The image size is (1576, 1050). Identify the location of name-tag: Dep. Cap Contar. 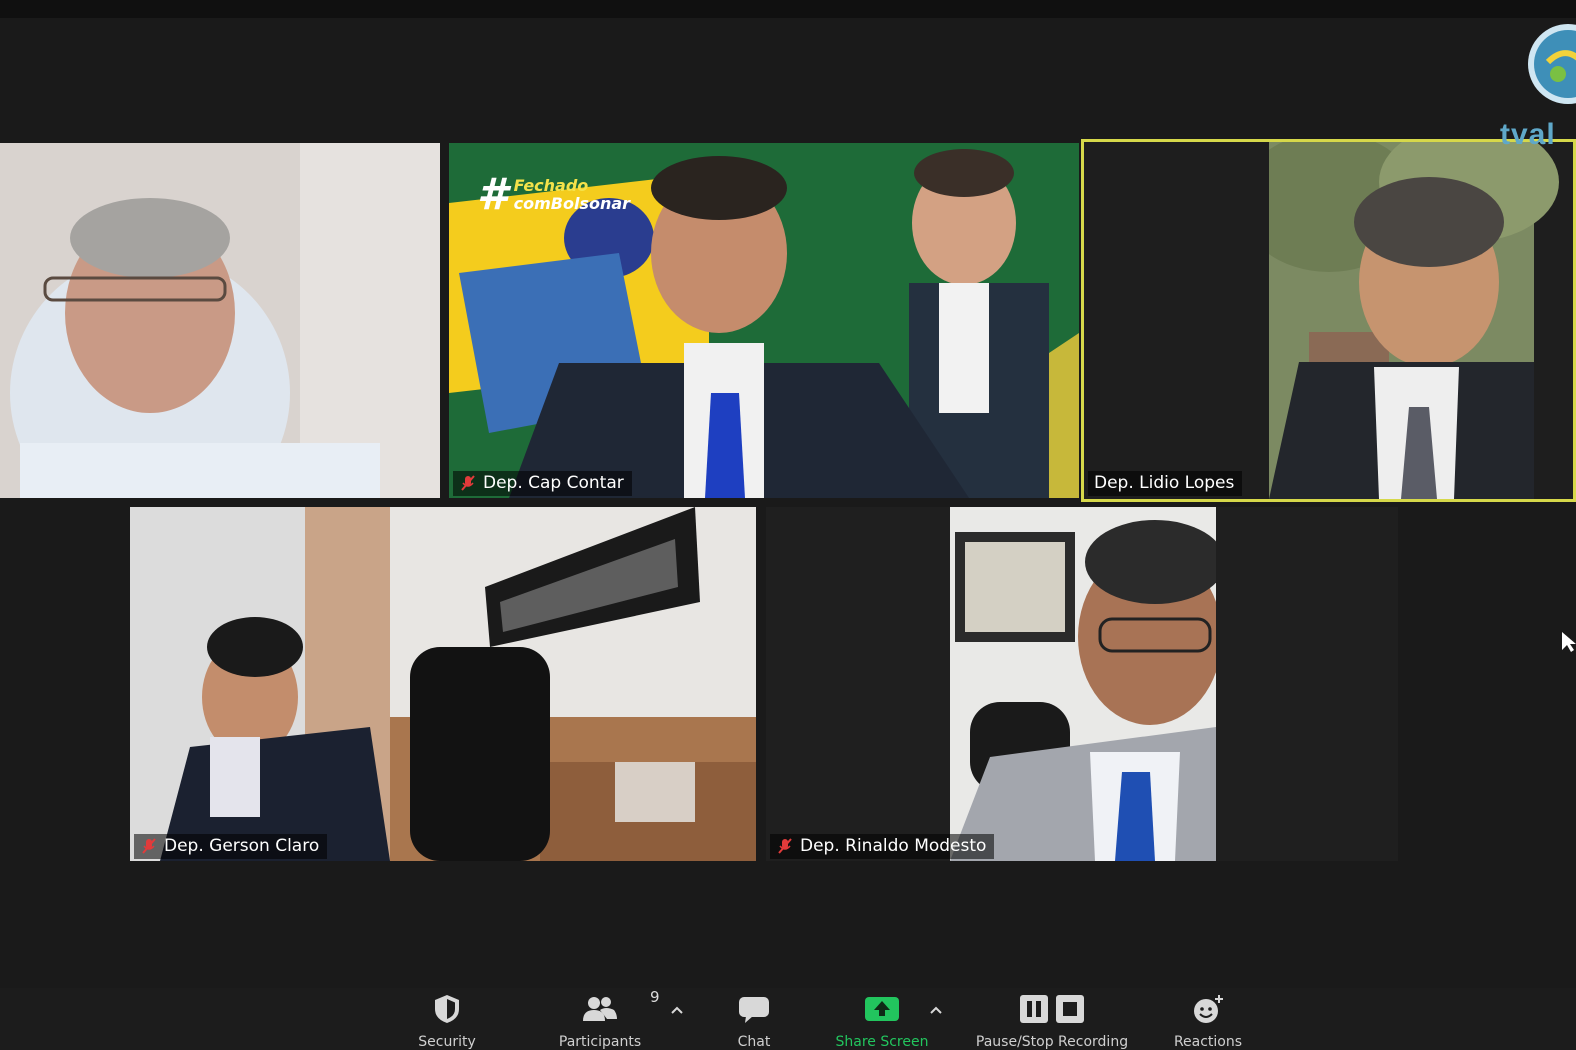
(542, 483).